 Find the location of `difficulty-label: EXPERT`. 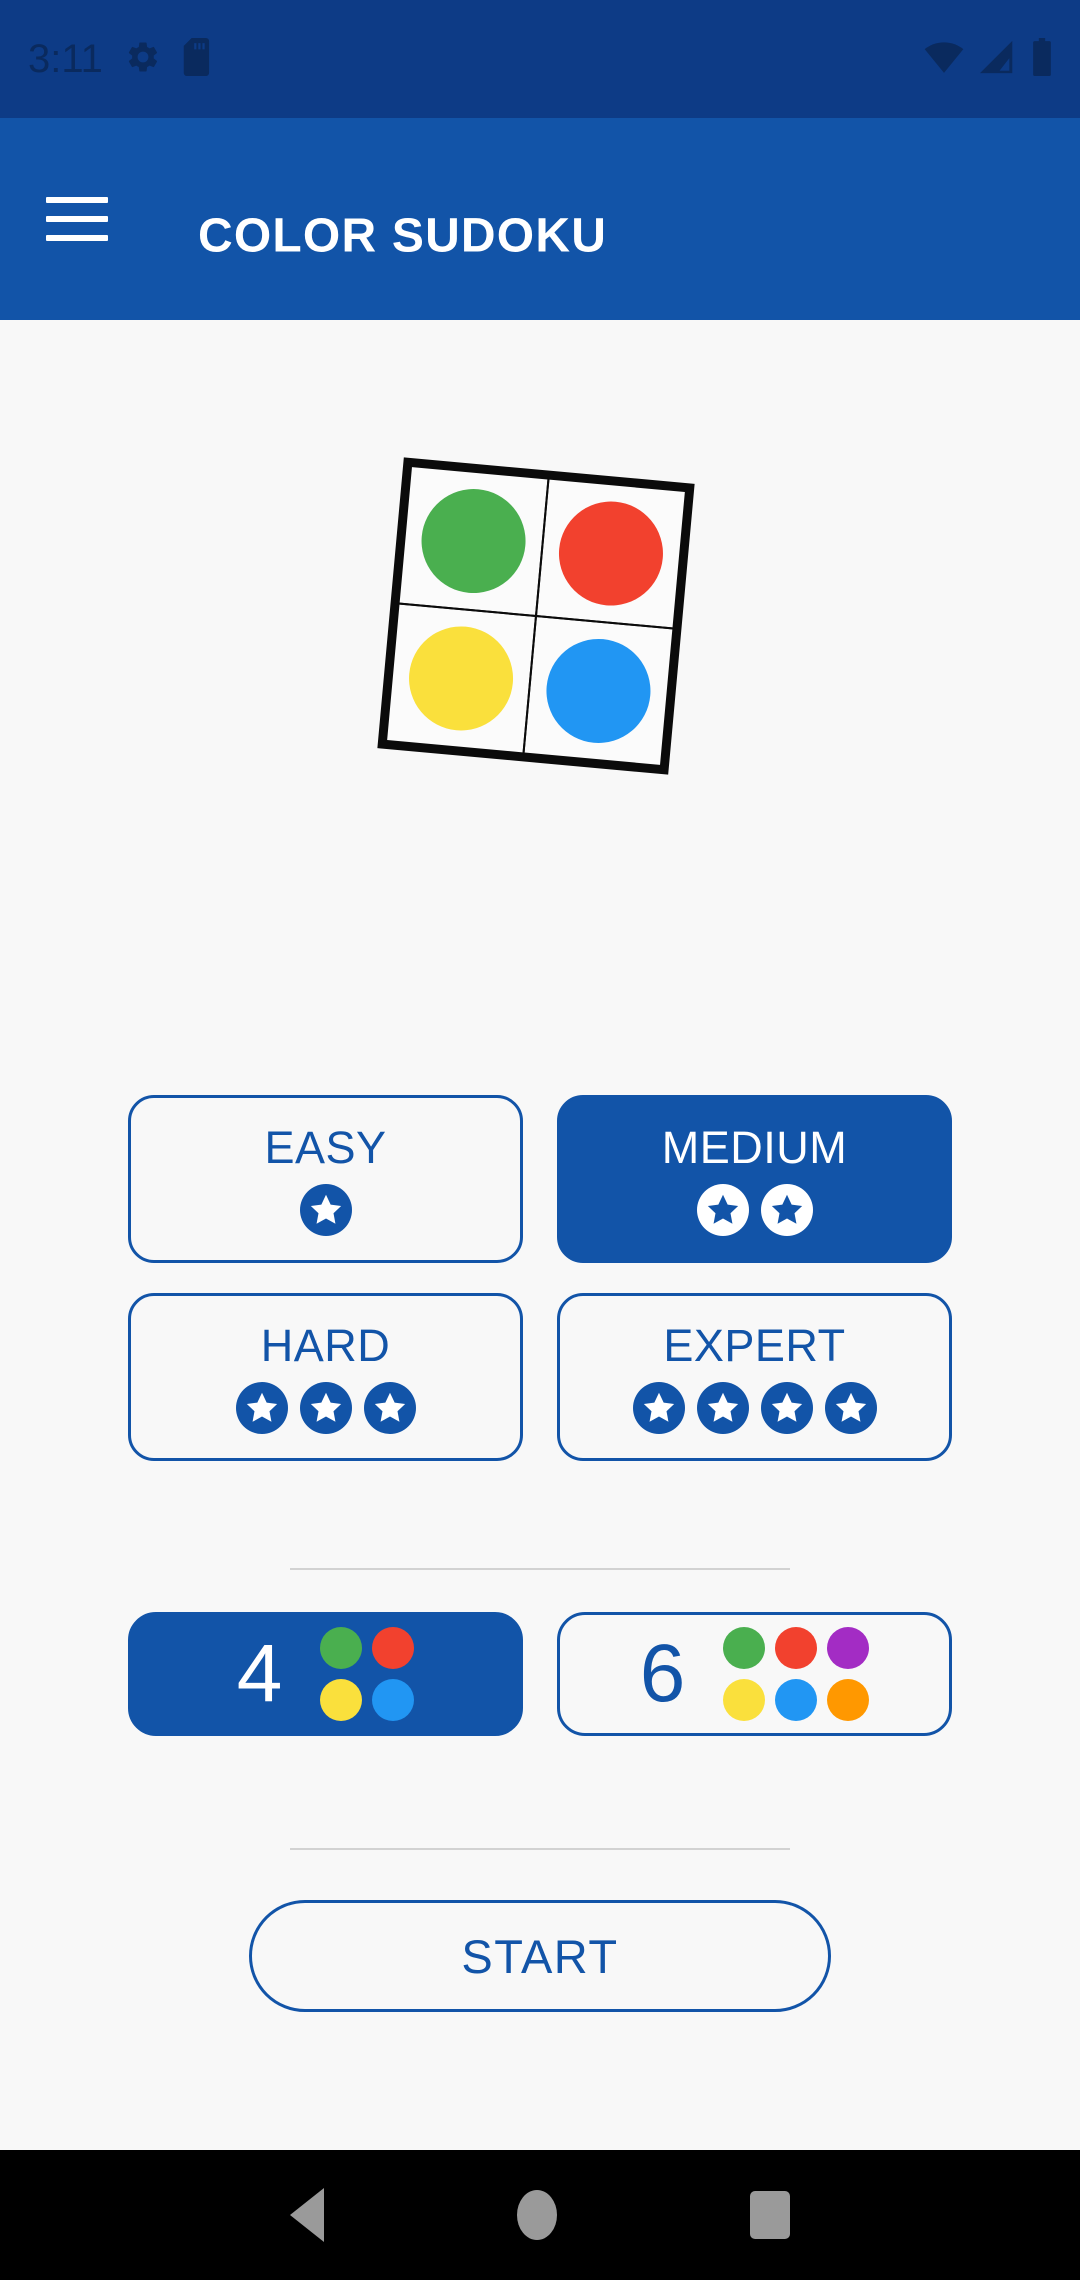

difficulty-label: EXPERT is located at coordinates (754, 1345).